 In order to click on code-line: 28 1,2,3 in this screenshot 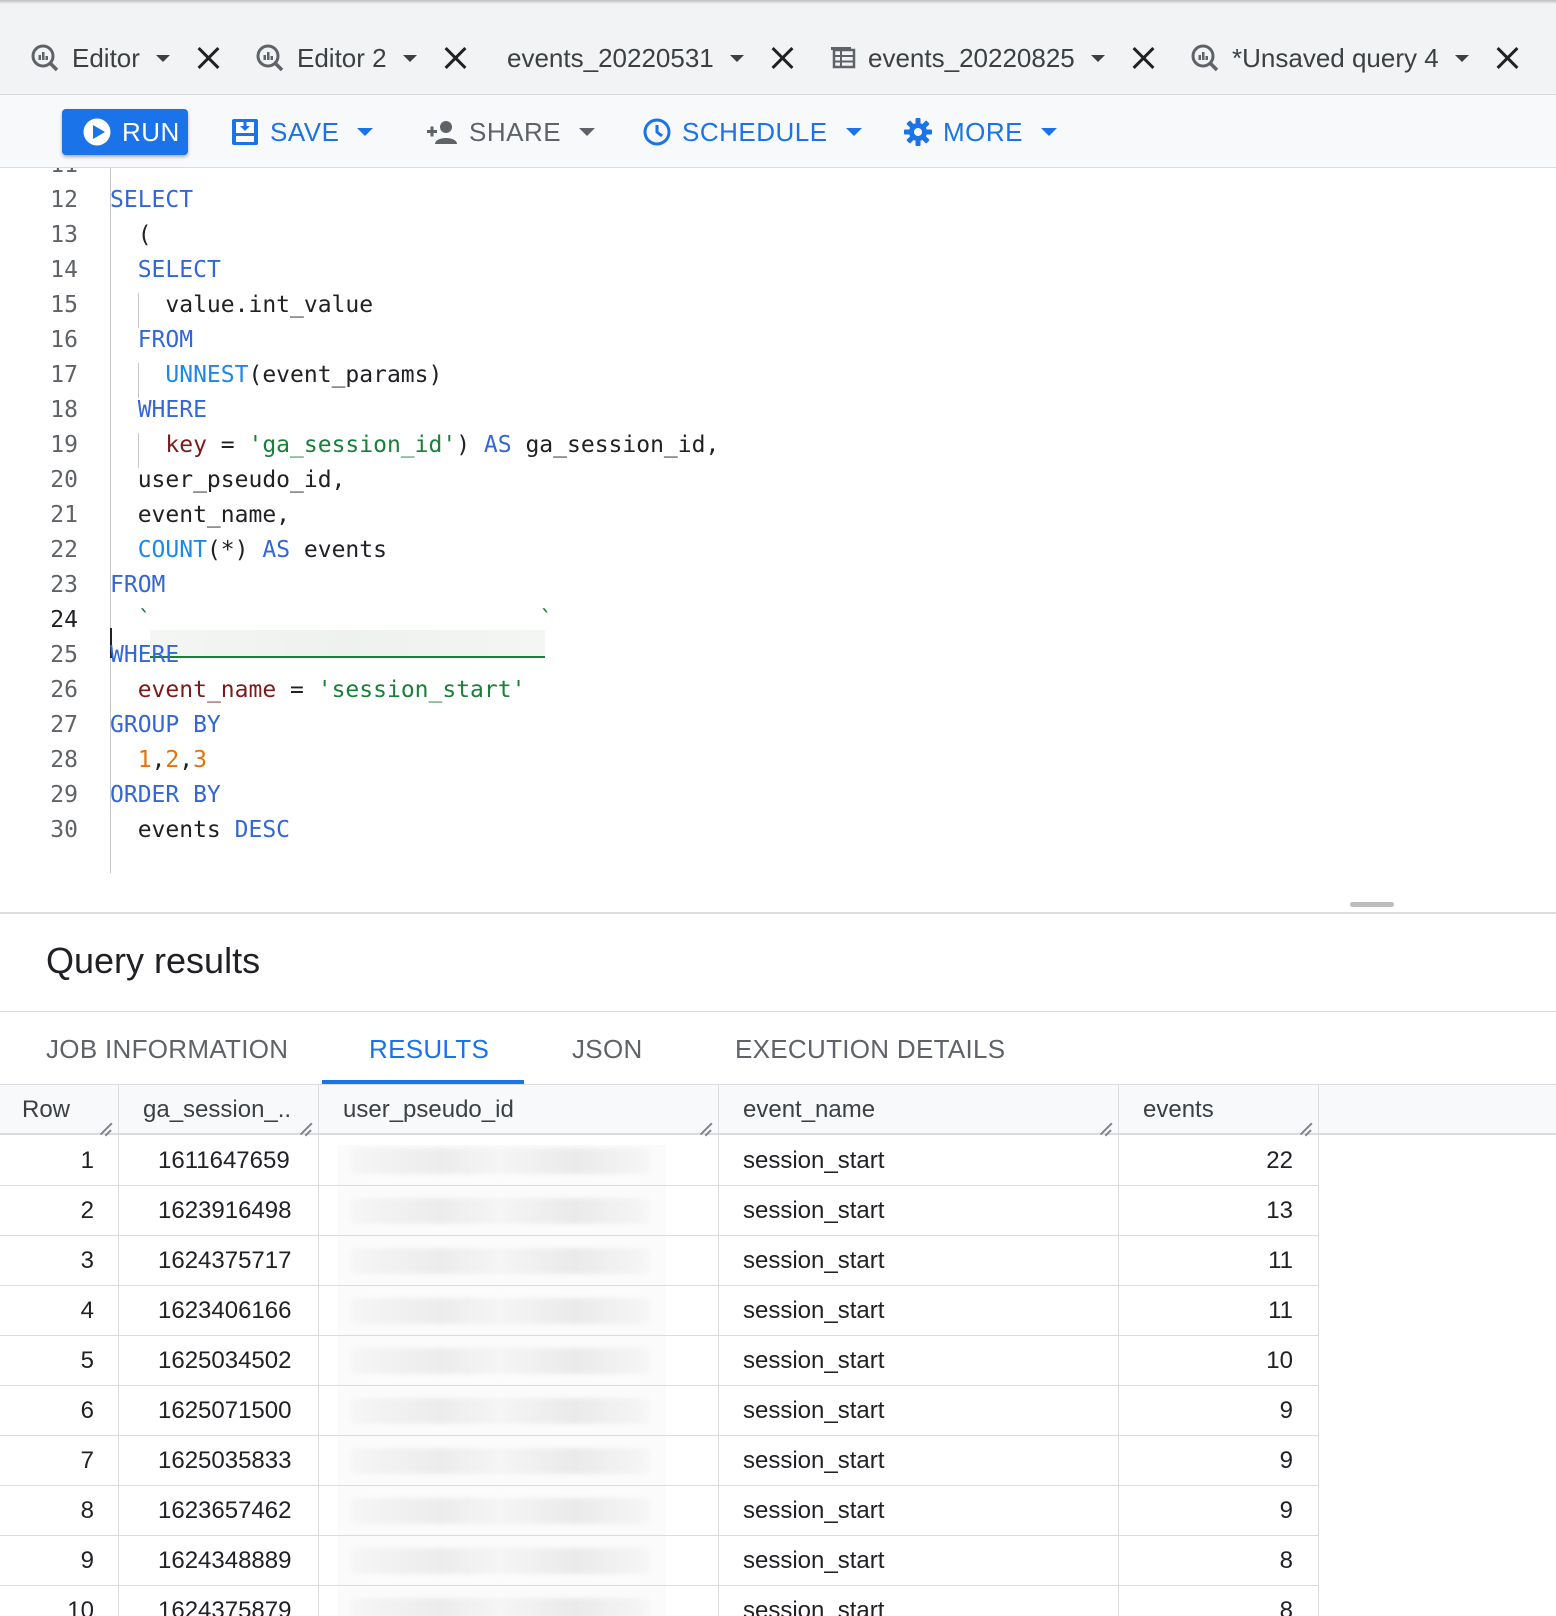, I will do `click(778, 765)`.